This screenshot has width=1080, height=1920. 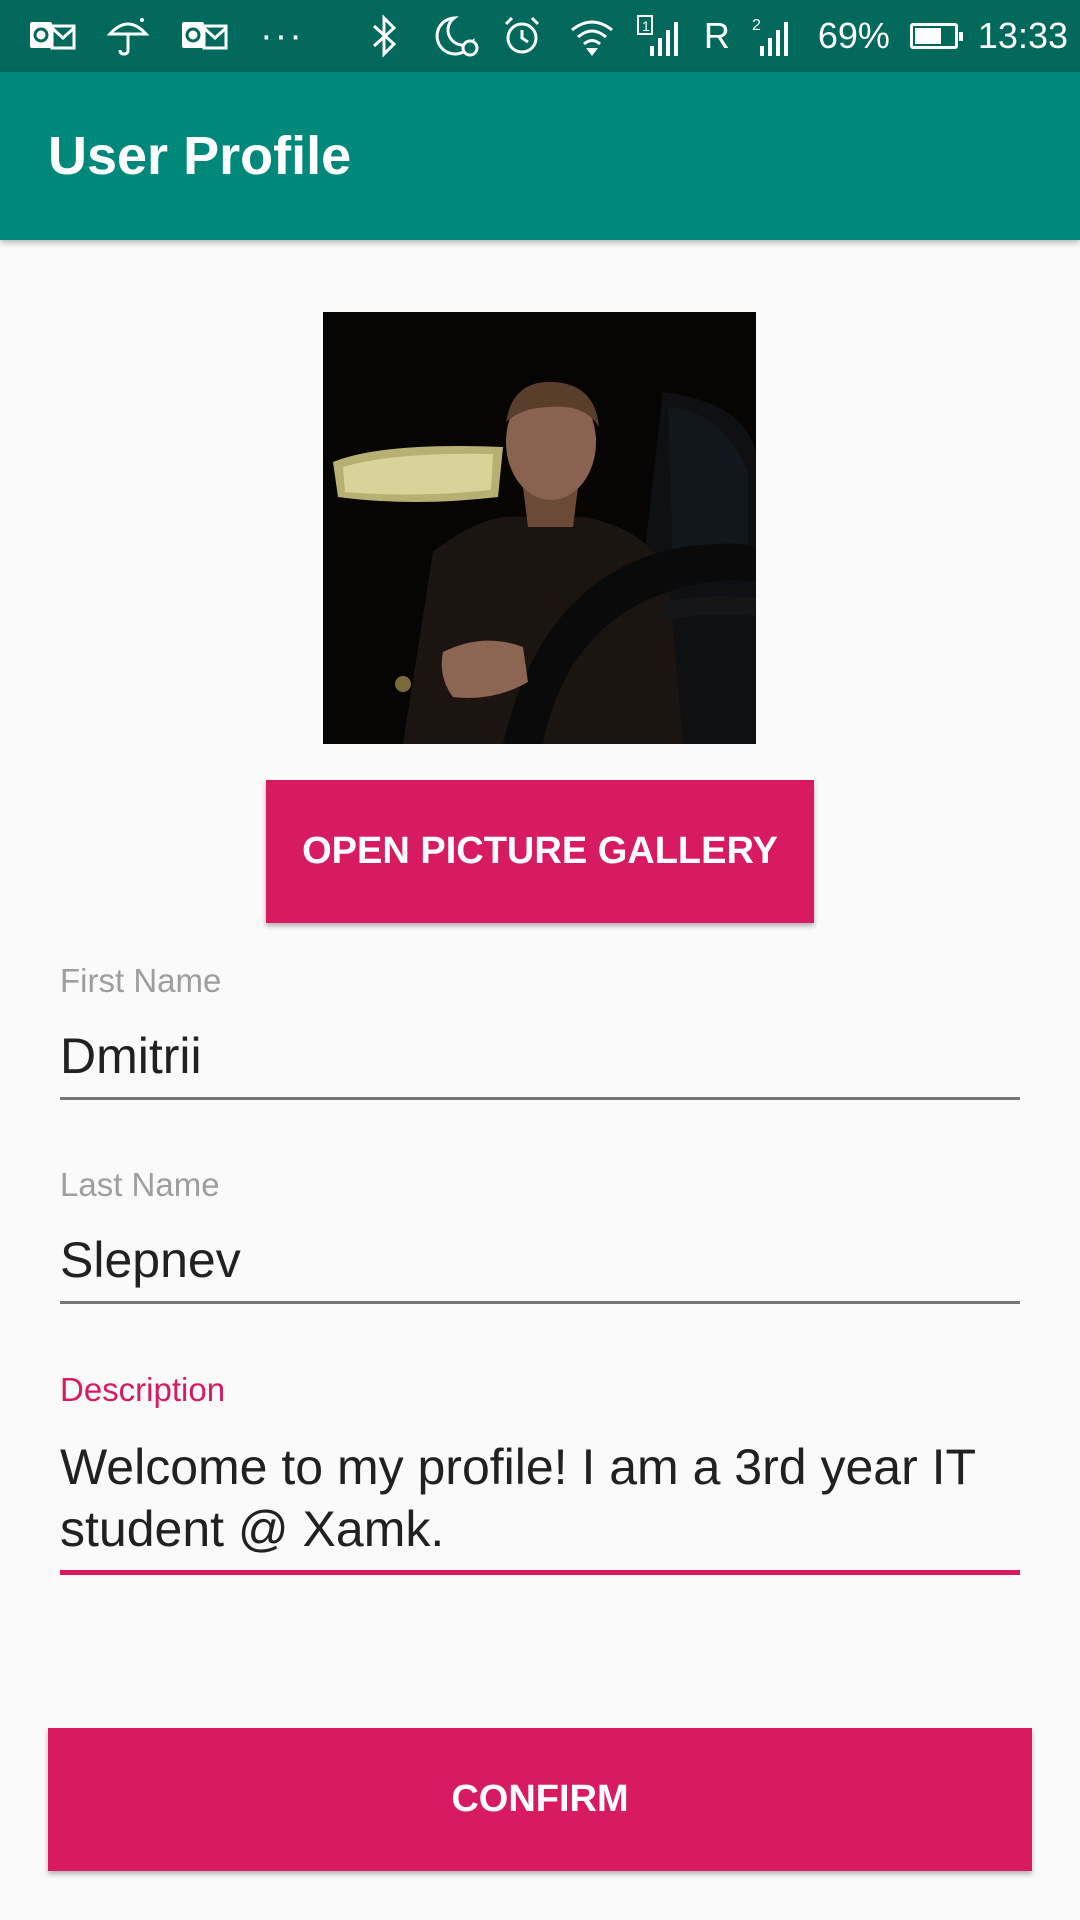 I want to click on battery-fill, so click(x=927, y=36).